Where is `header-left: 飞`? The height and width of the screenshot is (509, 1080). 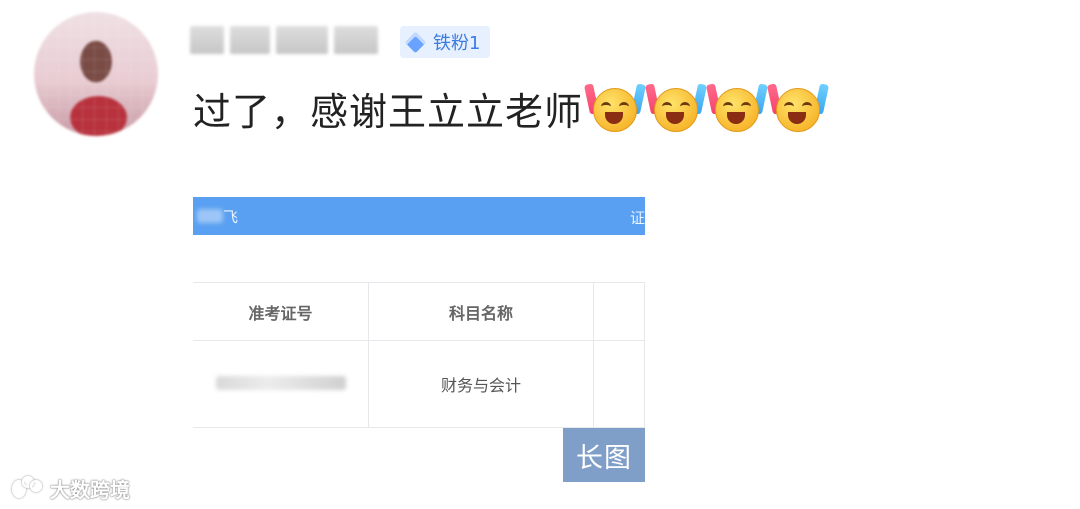 header-left: 飞 is located at coordinates (218, 216).